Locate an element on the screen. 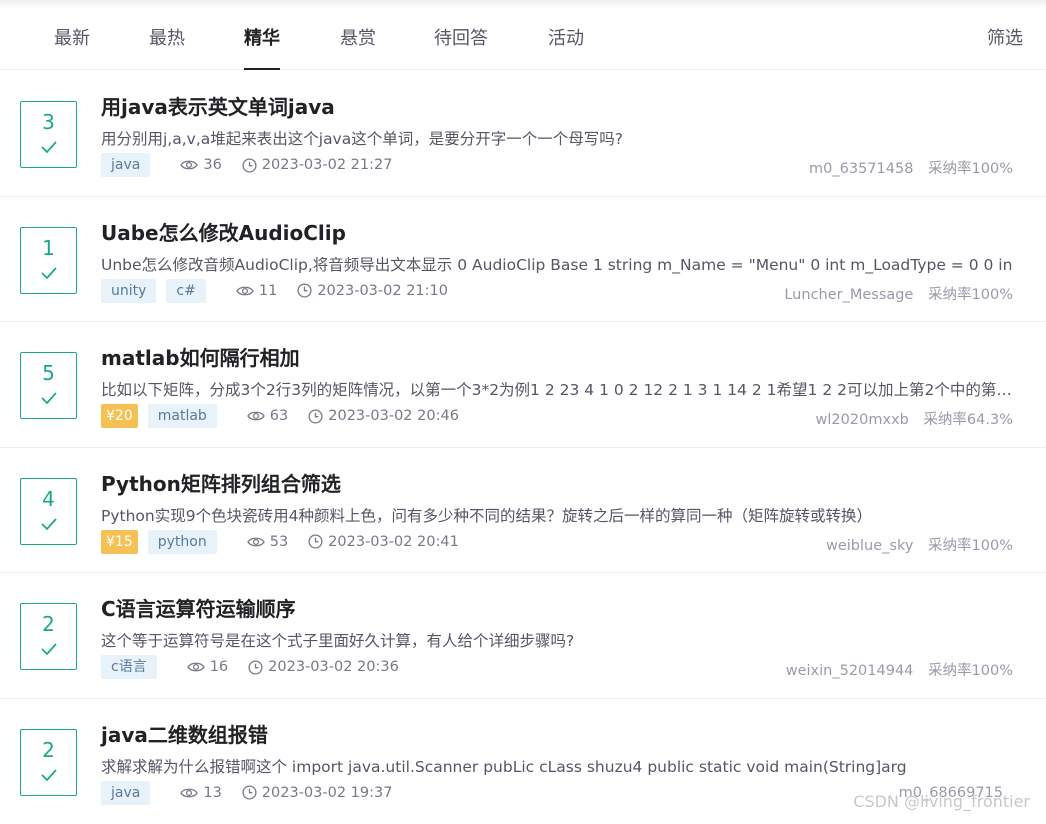 Image resolution: width=1046 pixels, height=824 pixels. tab-activity: 活动 is located at coordinates (566, 42).